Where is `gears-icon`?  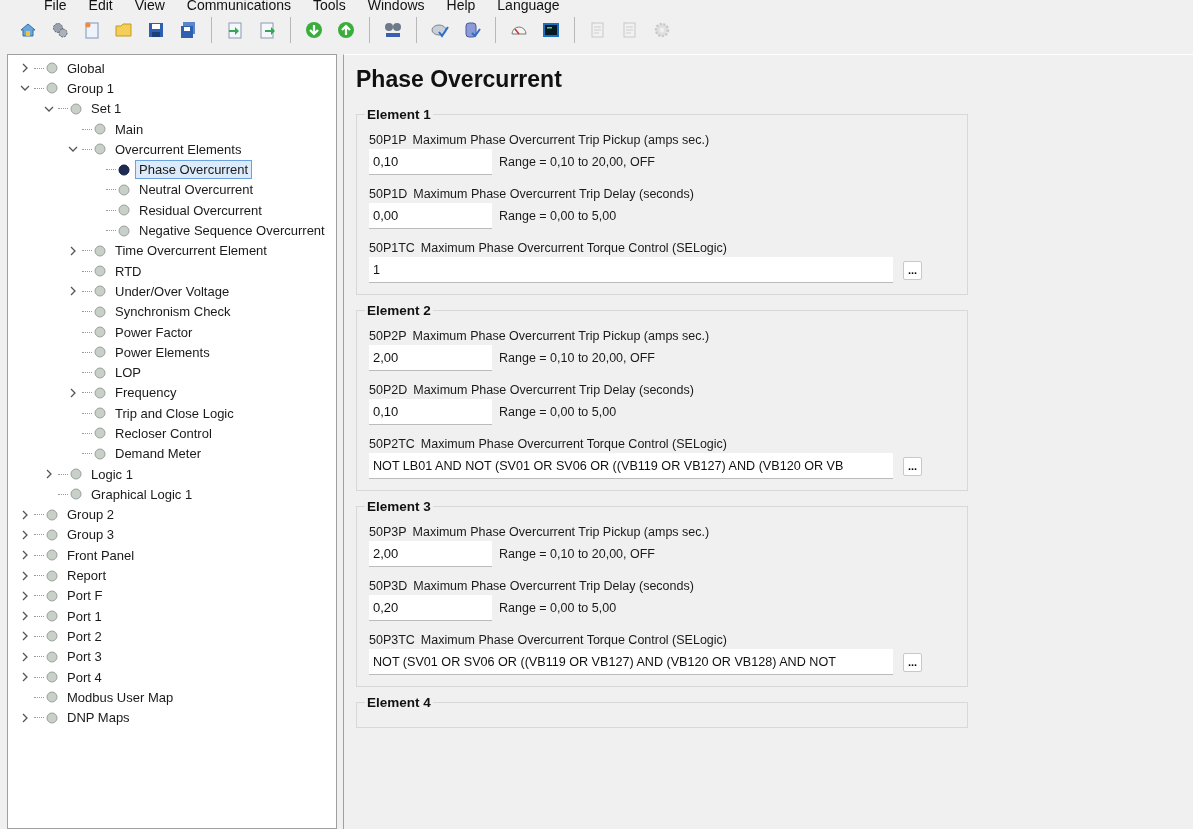 gears-icon is located at coordinates (60, 30).